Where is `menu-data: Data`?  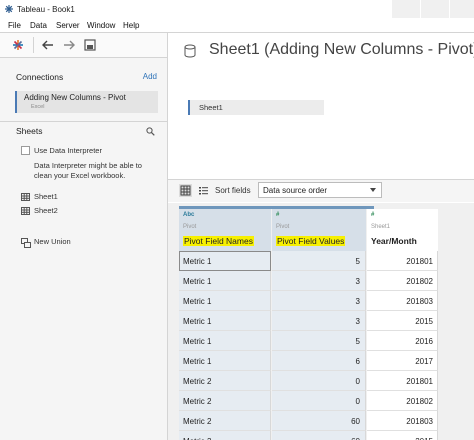 menu-data: Data is located at coordinates (38, 25).